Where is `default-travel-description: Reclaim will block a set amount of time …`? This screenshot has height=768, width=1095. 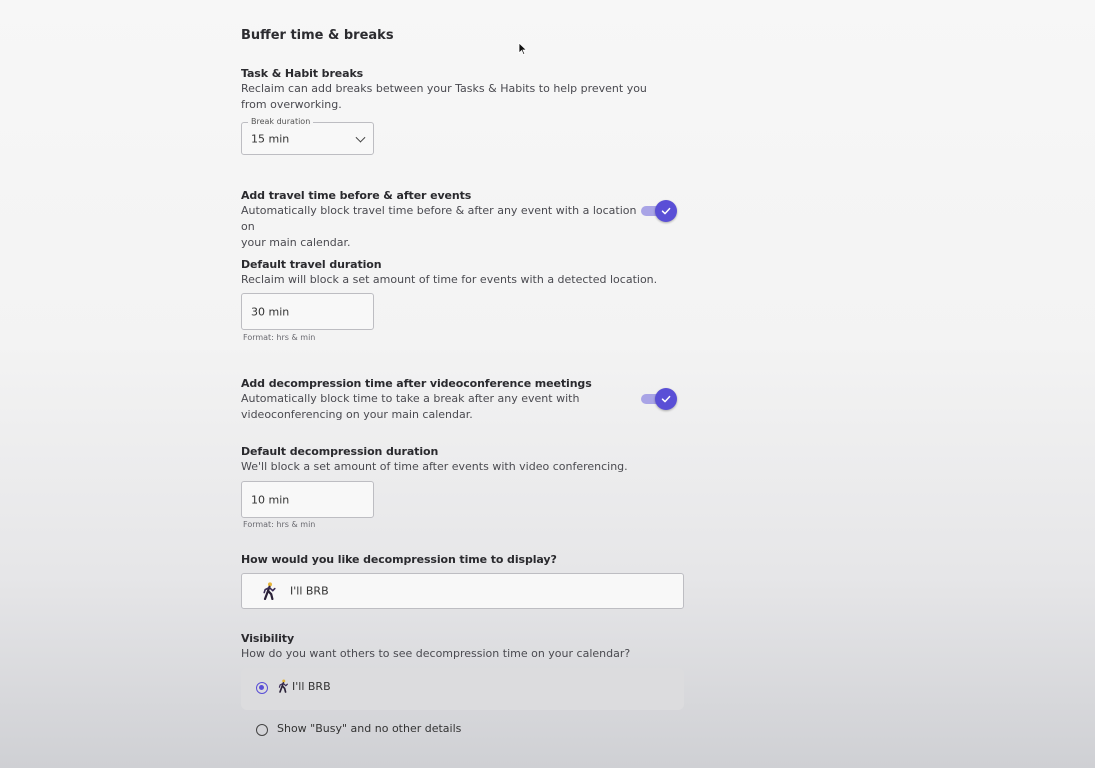 default-travel-description: Reclaim will block a set amount of time … is located at coordinates (449, 279).